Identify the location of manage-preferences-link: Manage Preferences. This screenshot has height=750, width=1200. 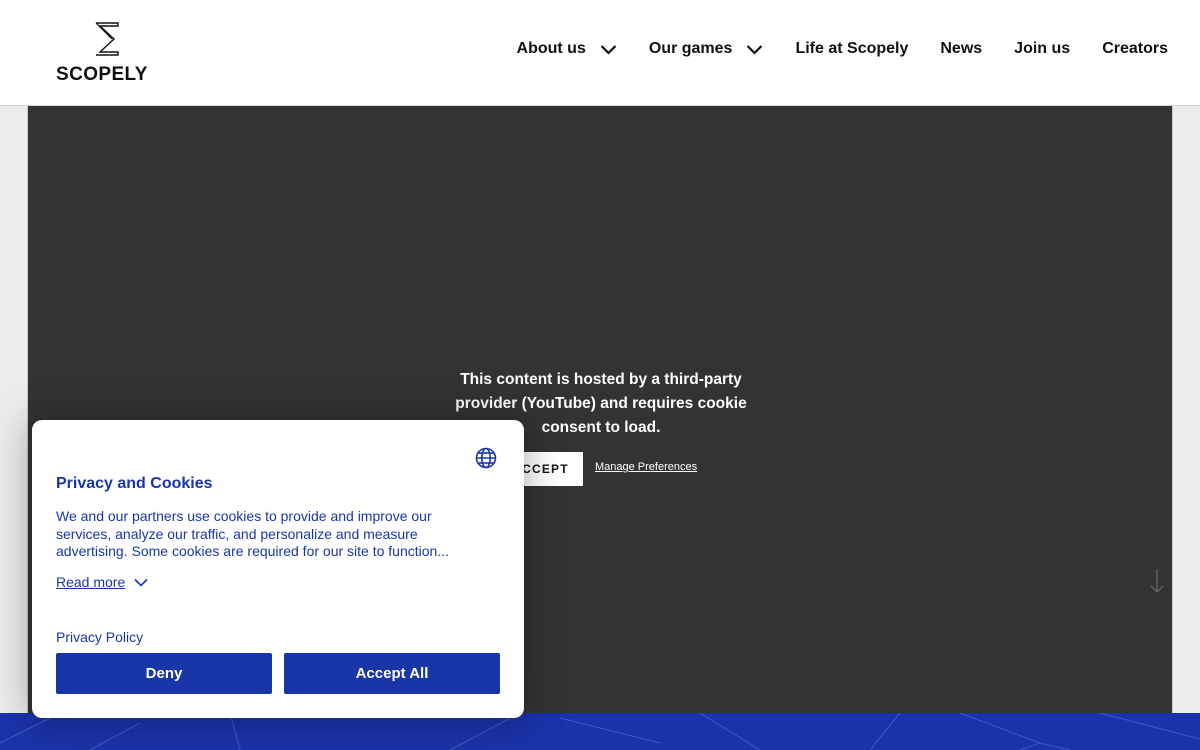
(646, 467).